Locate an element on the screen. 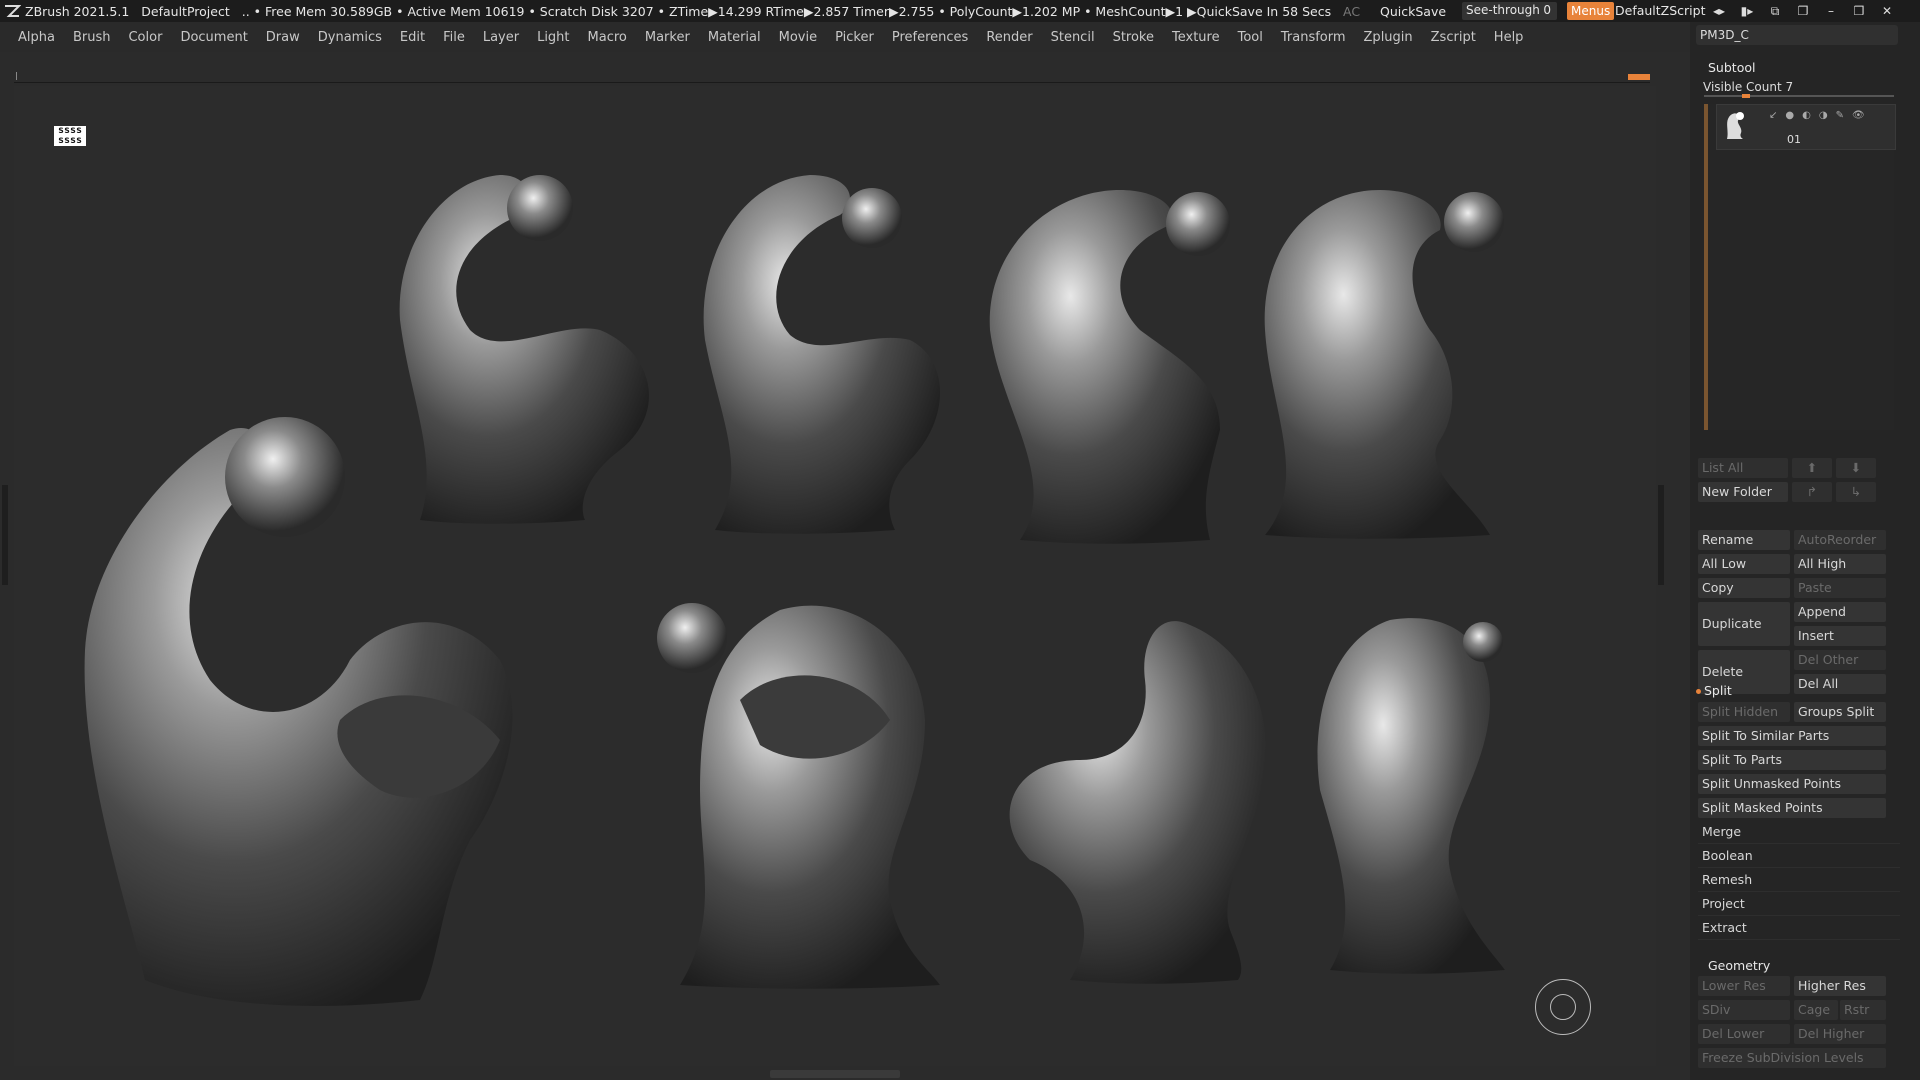 Image resolution: width=1920 pixels, height=1080 pixels. visible-count-slider is located at coordinates (1799, 96).